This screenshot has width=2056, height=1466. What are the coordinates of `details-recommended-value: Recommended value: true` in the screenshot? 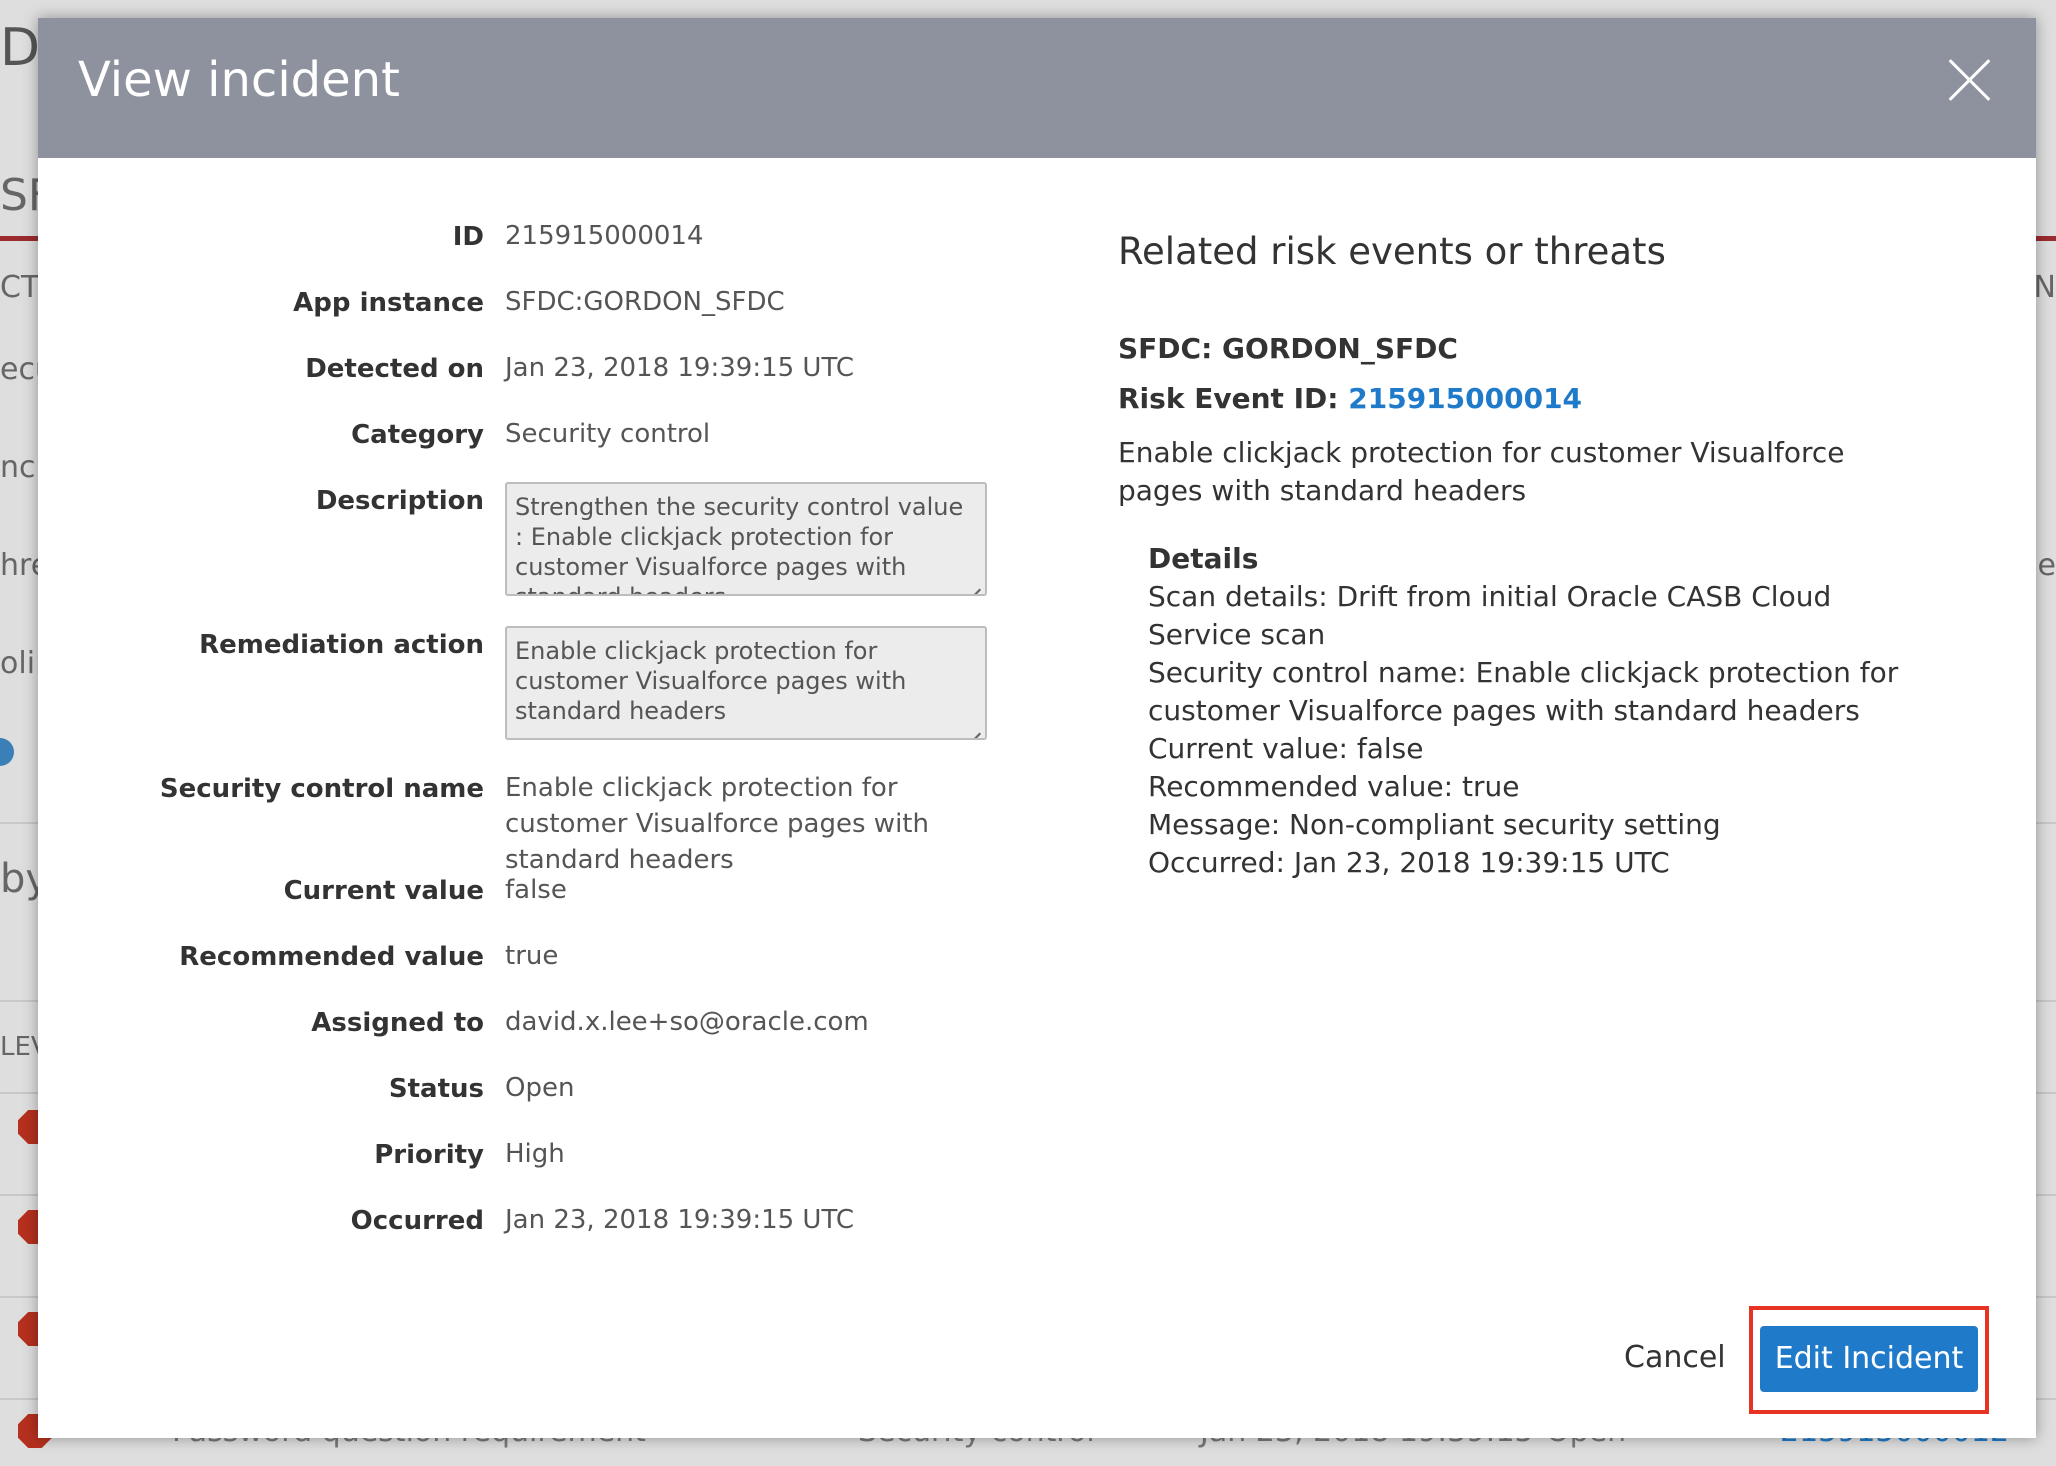 It's located at (1334, 786).